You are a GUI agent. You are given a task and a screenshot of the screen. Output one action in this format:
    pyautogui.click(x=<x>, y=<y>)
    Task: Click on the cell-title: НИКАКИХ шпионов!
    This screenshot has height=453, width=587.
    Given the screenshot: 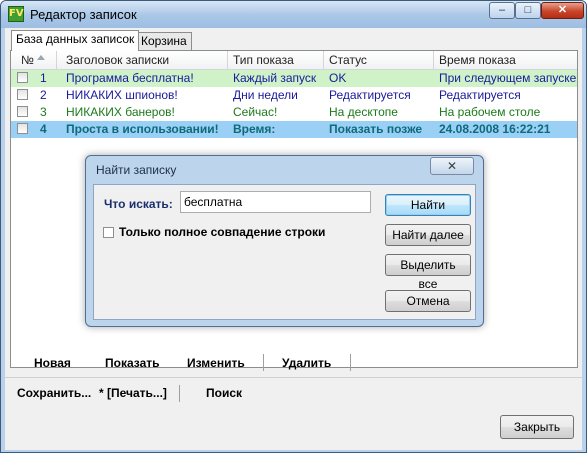 What is the action you would take?
    pyautogui.click(x=122, y=95)
    